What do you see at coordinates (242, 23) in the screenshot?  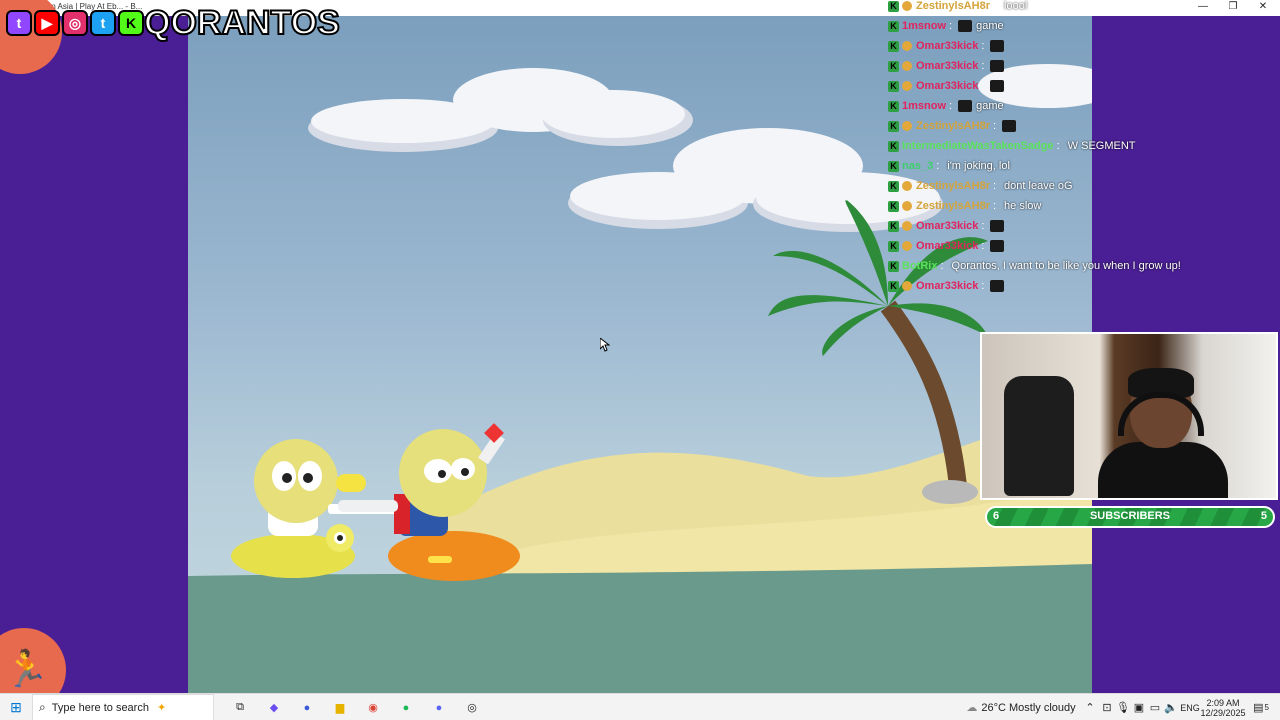 I see `channel-brand: QORANTOS` at bounding box center [242, 23].